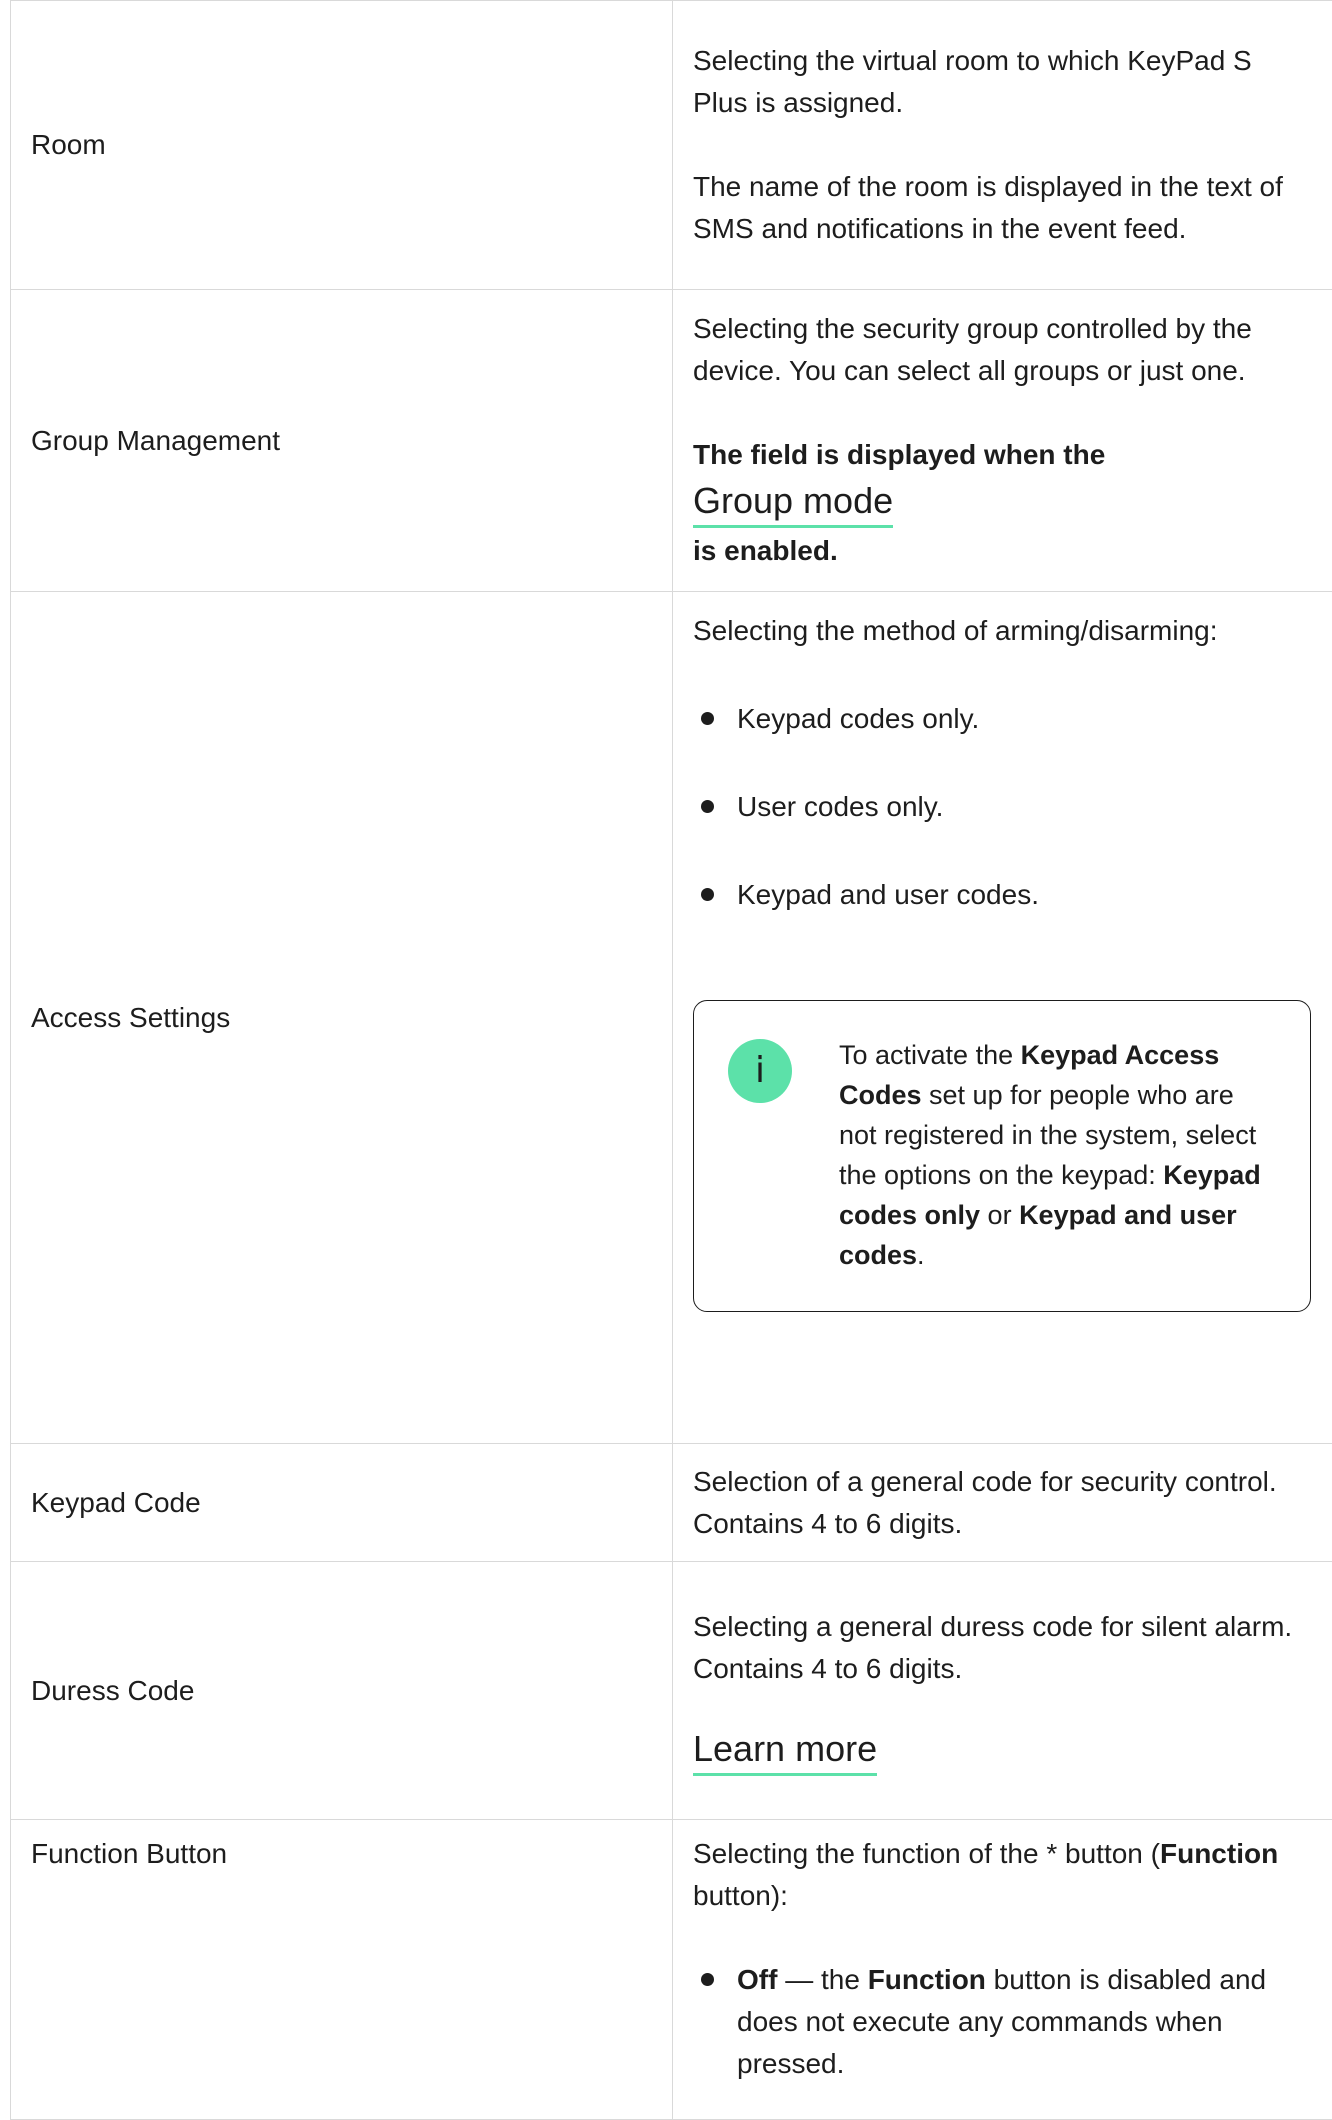 The height and width of the screenshot is (2120, 1332). I want to click on setting-name: Access Settings, so click(130, 1017).